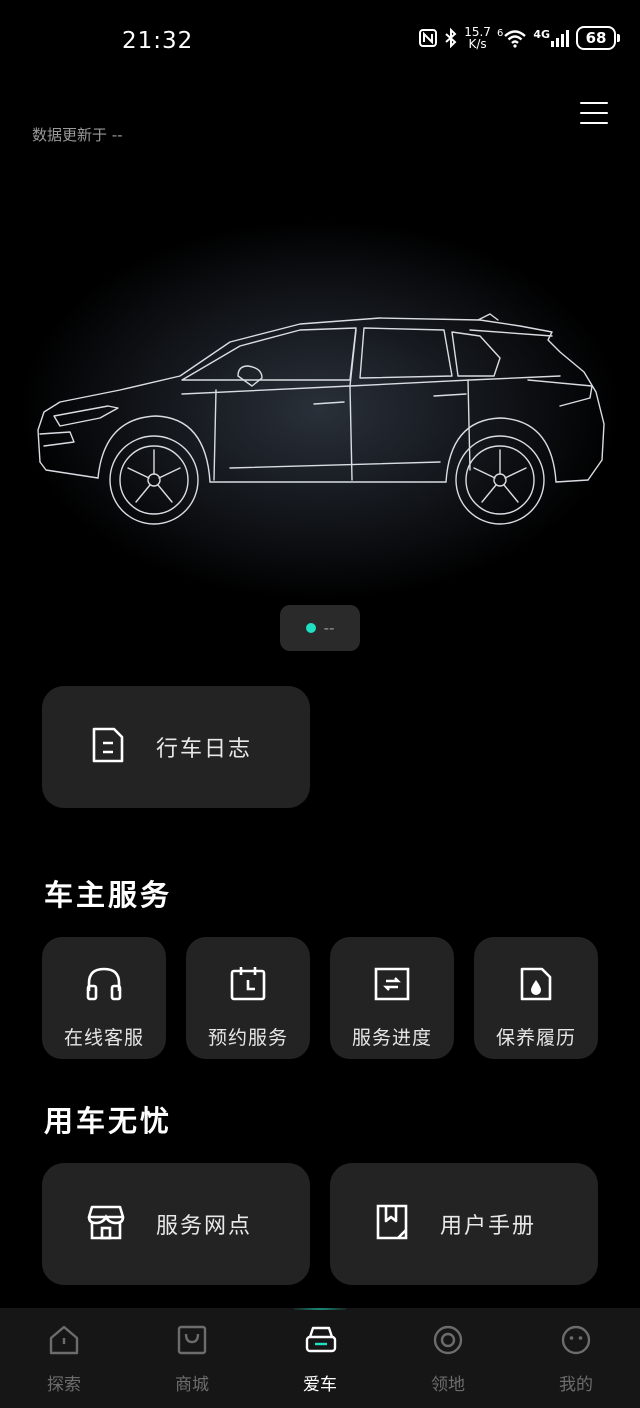 Image resolution: width=640 pixels, height=1408 pixels. I want to click on service-progress-button: 服务进度, so click(392, 998).